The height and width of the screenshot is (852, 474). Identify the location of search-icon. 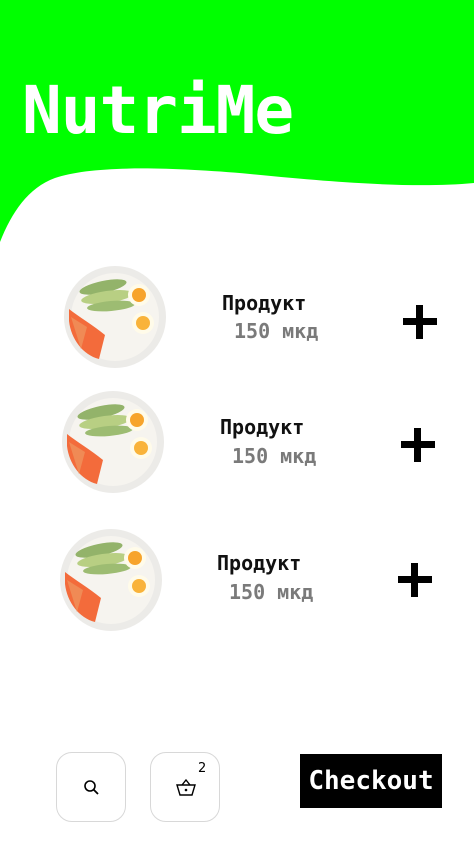
(91, 787).